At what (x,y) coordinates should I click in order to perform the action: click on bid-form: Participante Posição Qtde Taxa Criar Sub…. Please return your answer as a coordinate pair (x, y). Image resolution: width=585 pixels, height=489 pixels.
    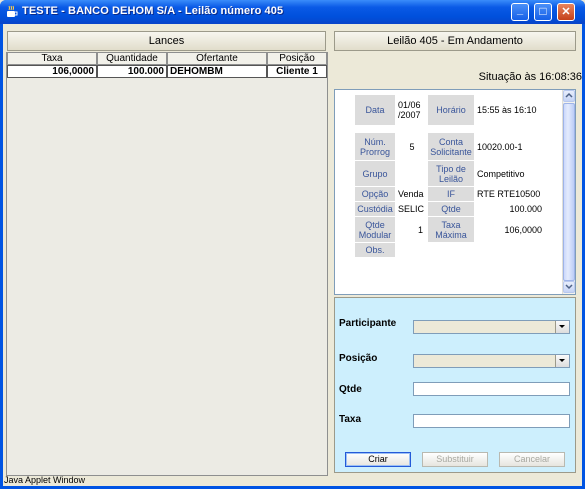
    Looking at the image, I should click on (455, 385).